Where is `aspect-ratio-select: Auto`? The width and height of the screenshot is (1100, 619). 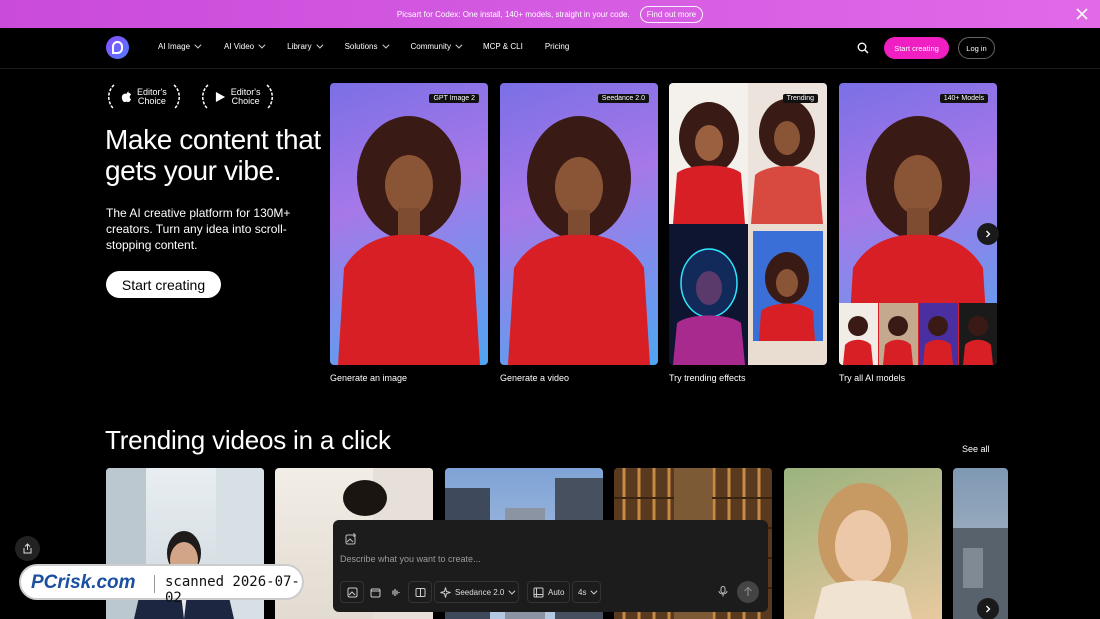 aspect-ratio-select: Auto is located at coordinates (549, 592).